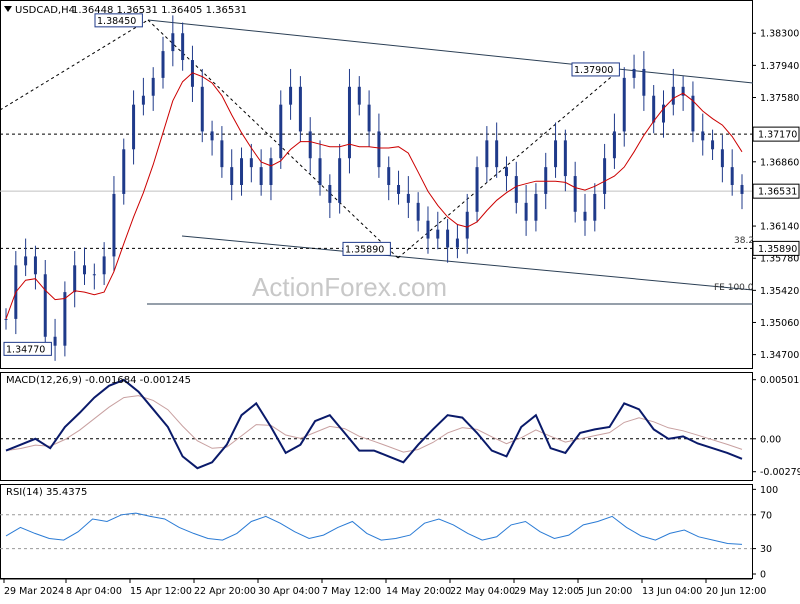 The width and height of the screenshot is (800, 604). What do you see at coordinates (779, 66) in the screenshot?
I see `price-y-tick-label: 1.37940` at bounding box center [779, 66].